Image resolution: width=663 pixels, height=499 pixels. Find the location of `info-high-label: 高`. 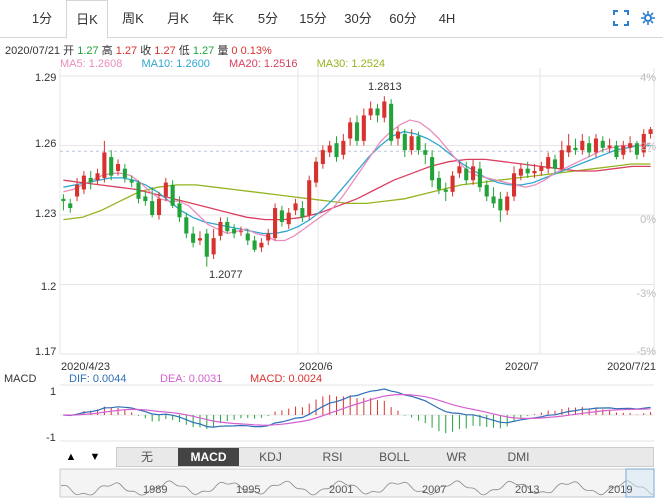

info-high-label: 高 is located at coordinates (107, 51).